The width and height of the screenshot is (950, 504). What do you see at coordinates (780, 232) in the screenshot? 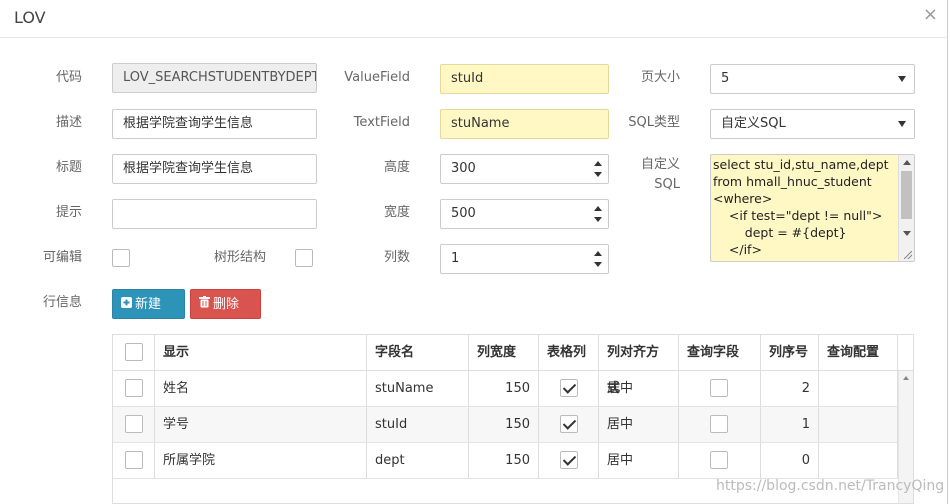
I see `sql-line: dept = #{dept}` at bounding box center [780, 232].